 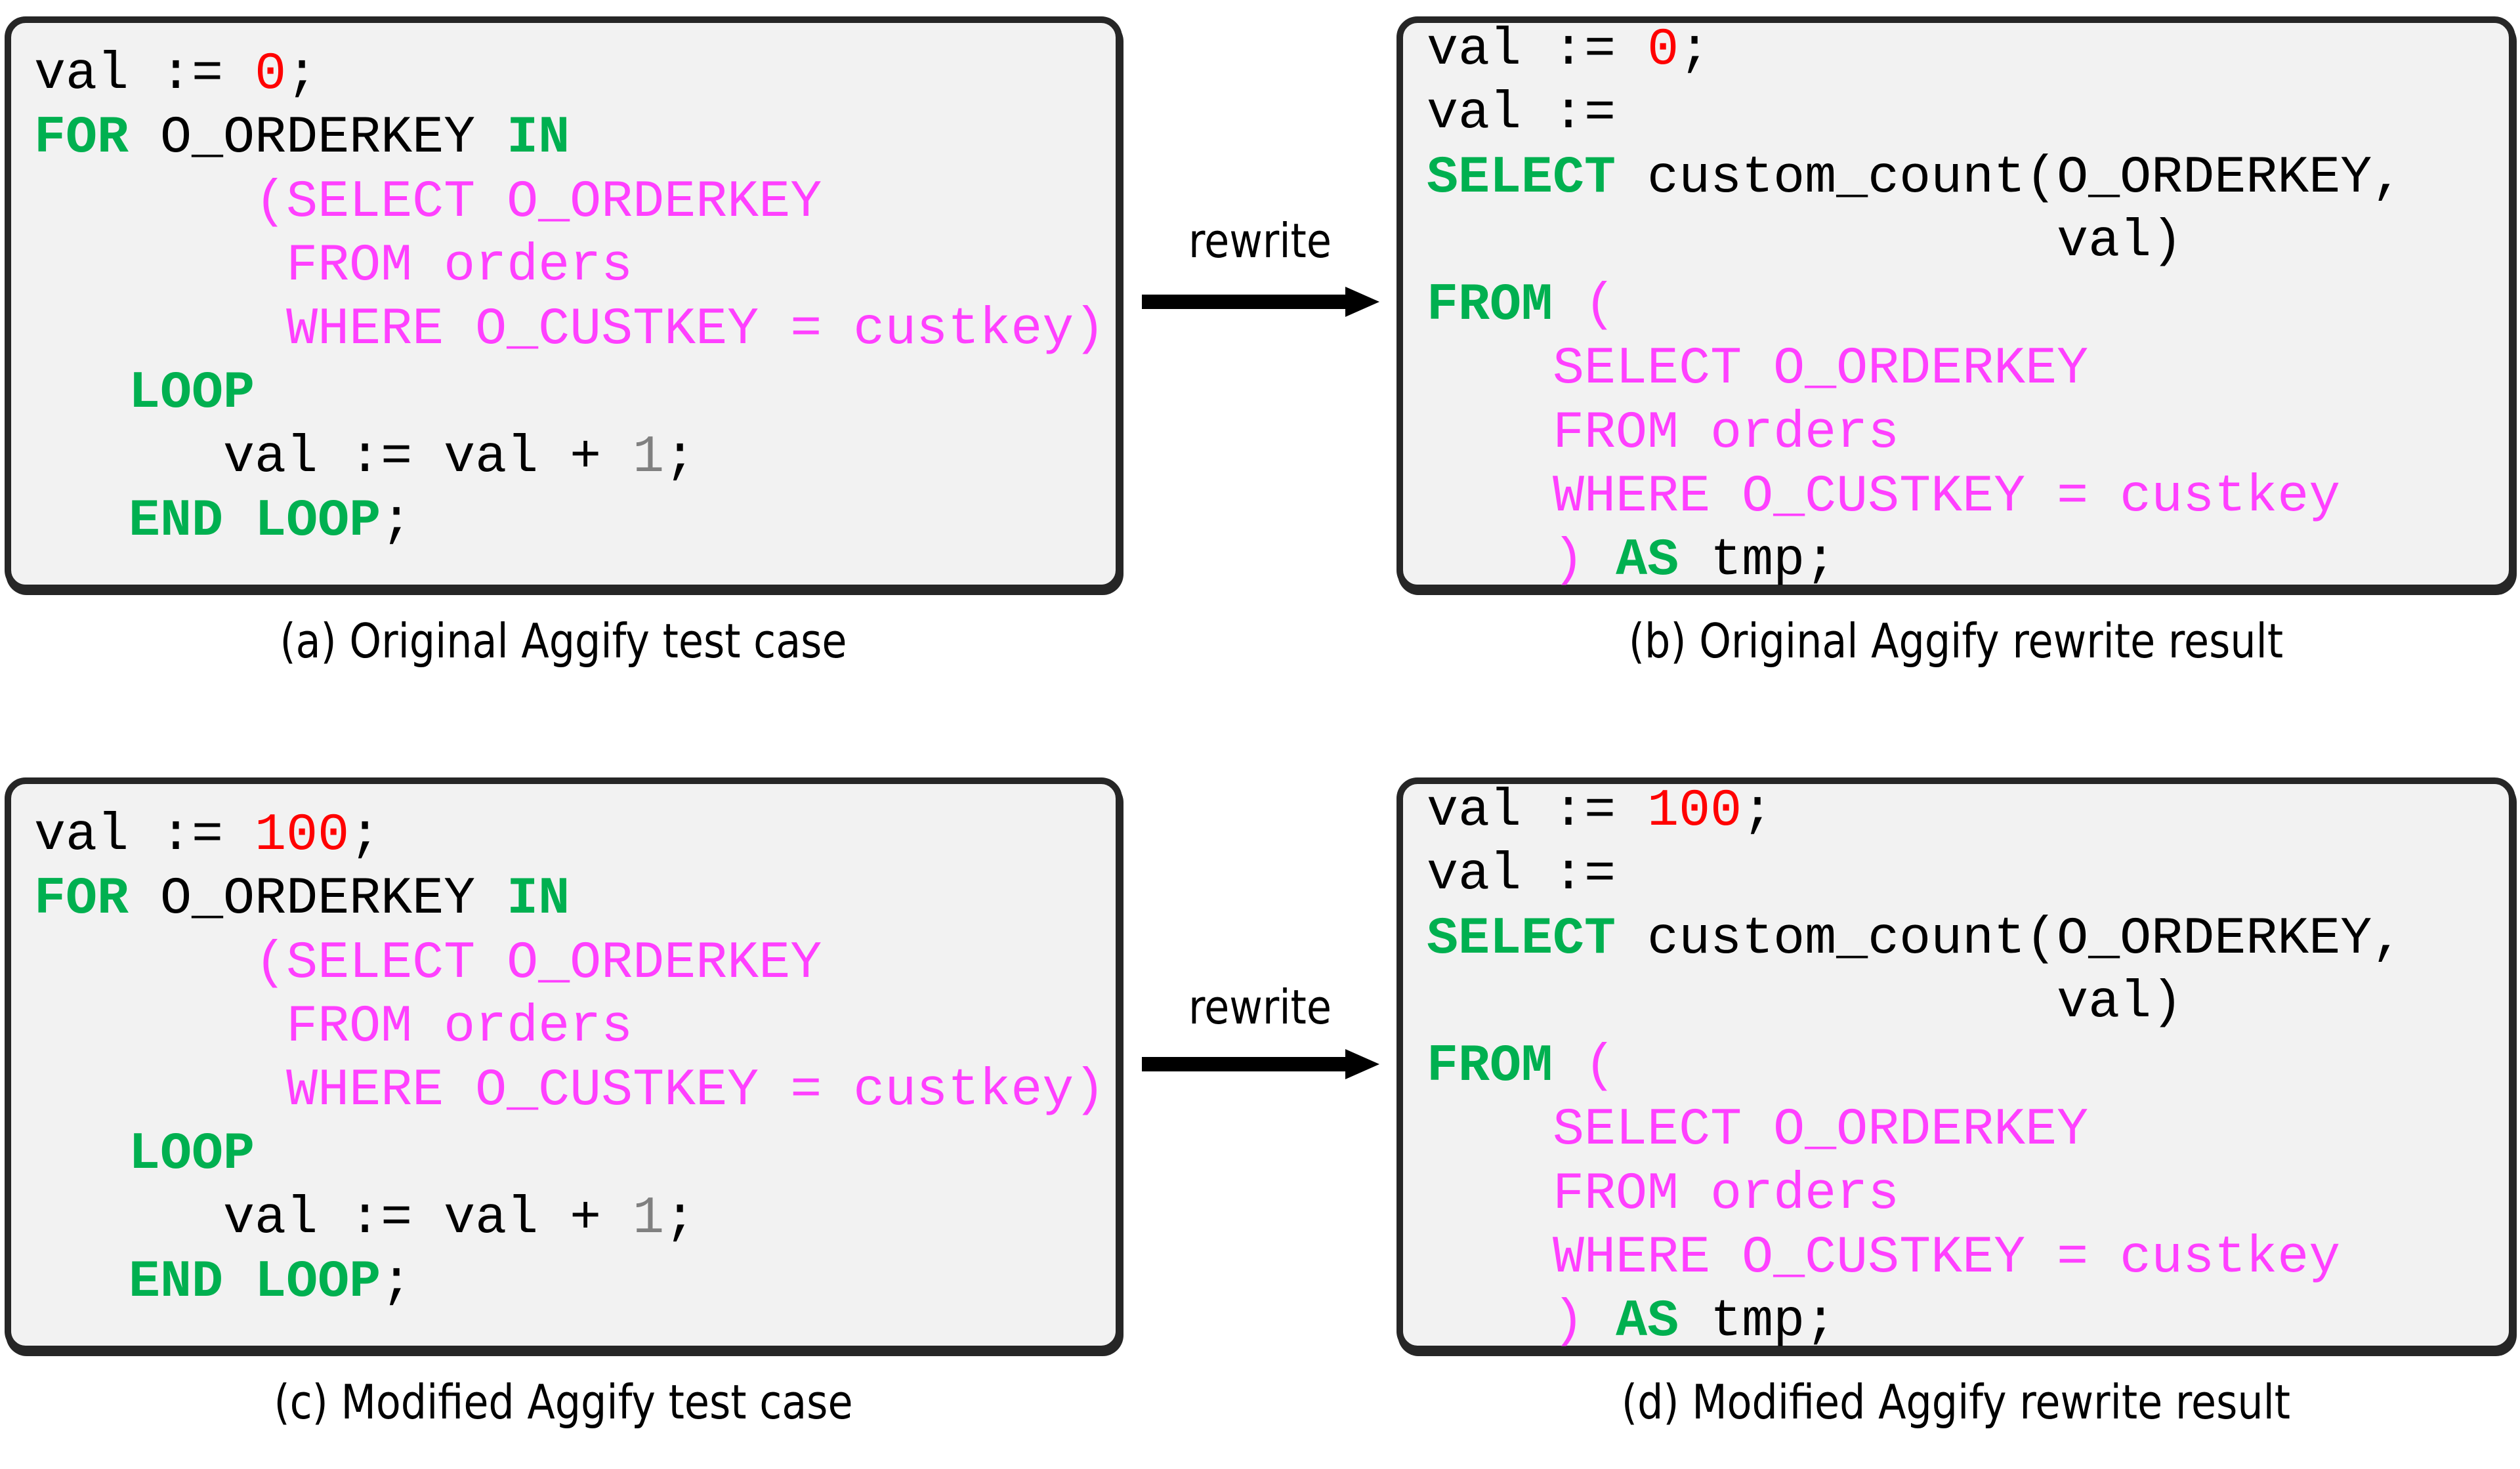 What do you see at coordinates (563, 641) in the screenshot?
I see `caption-a: (a) Original Aggify test case` at bounding box center [563, 641].